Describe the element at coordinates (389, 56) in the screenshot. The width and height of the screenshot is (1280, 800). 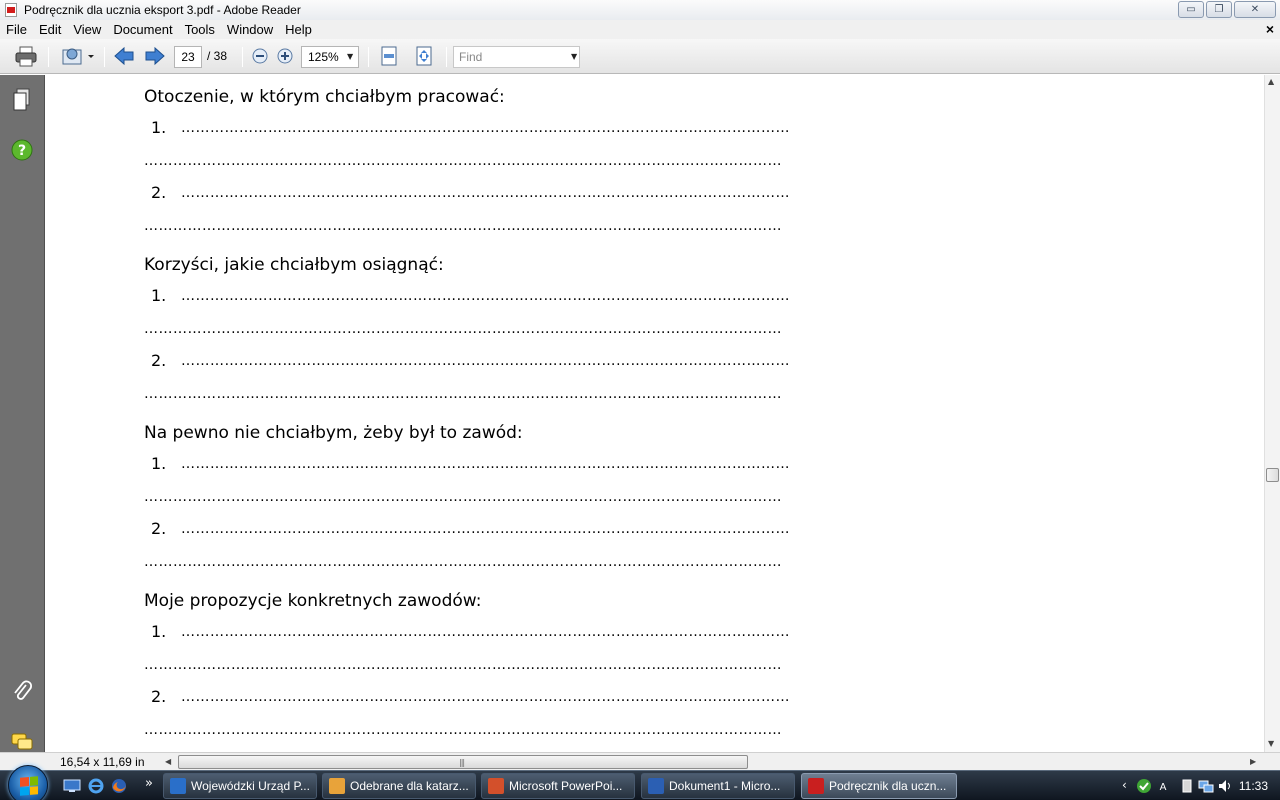
I see `fit-page-icon` at that location.